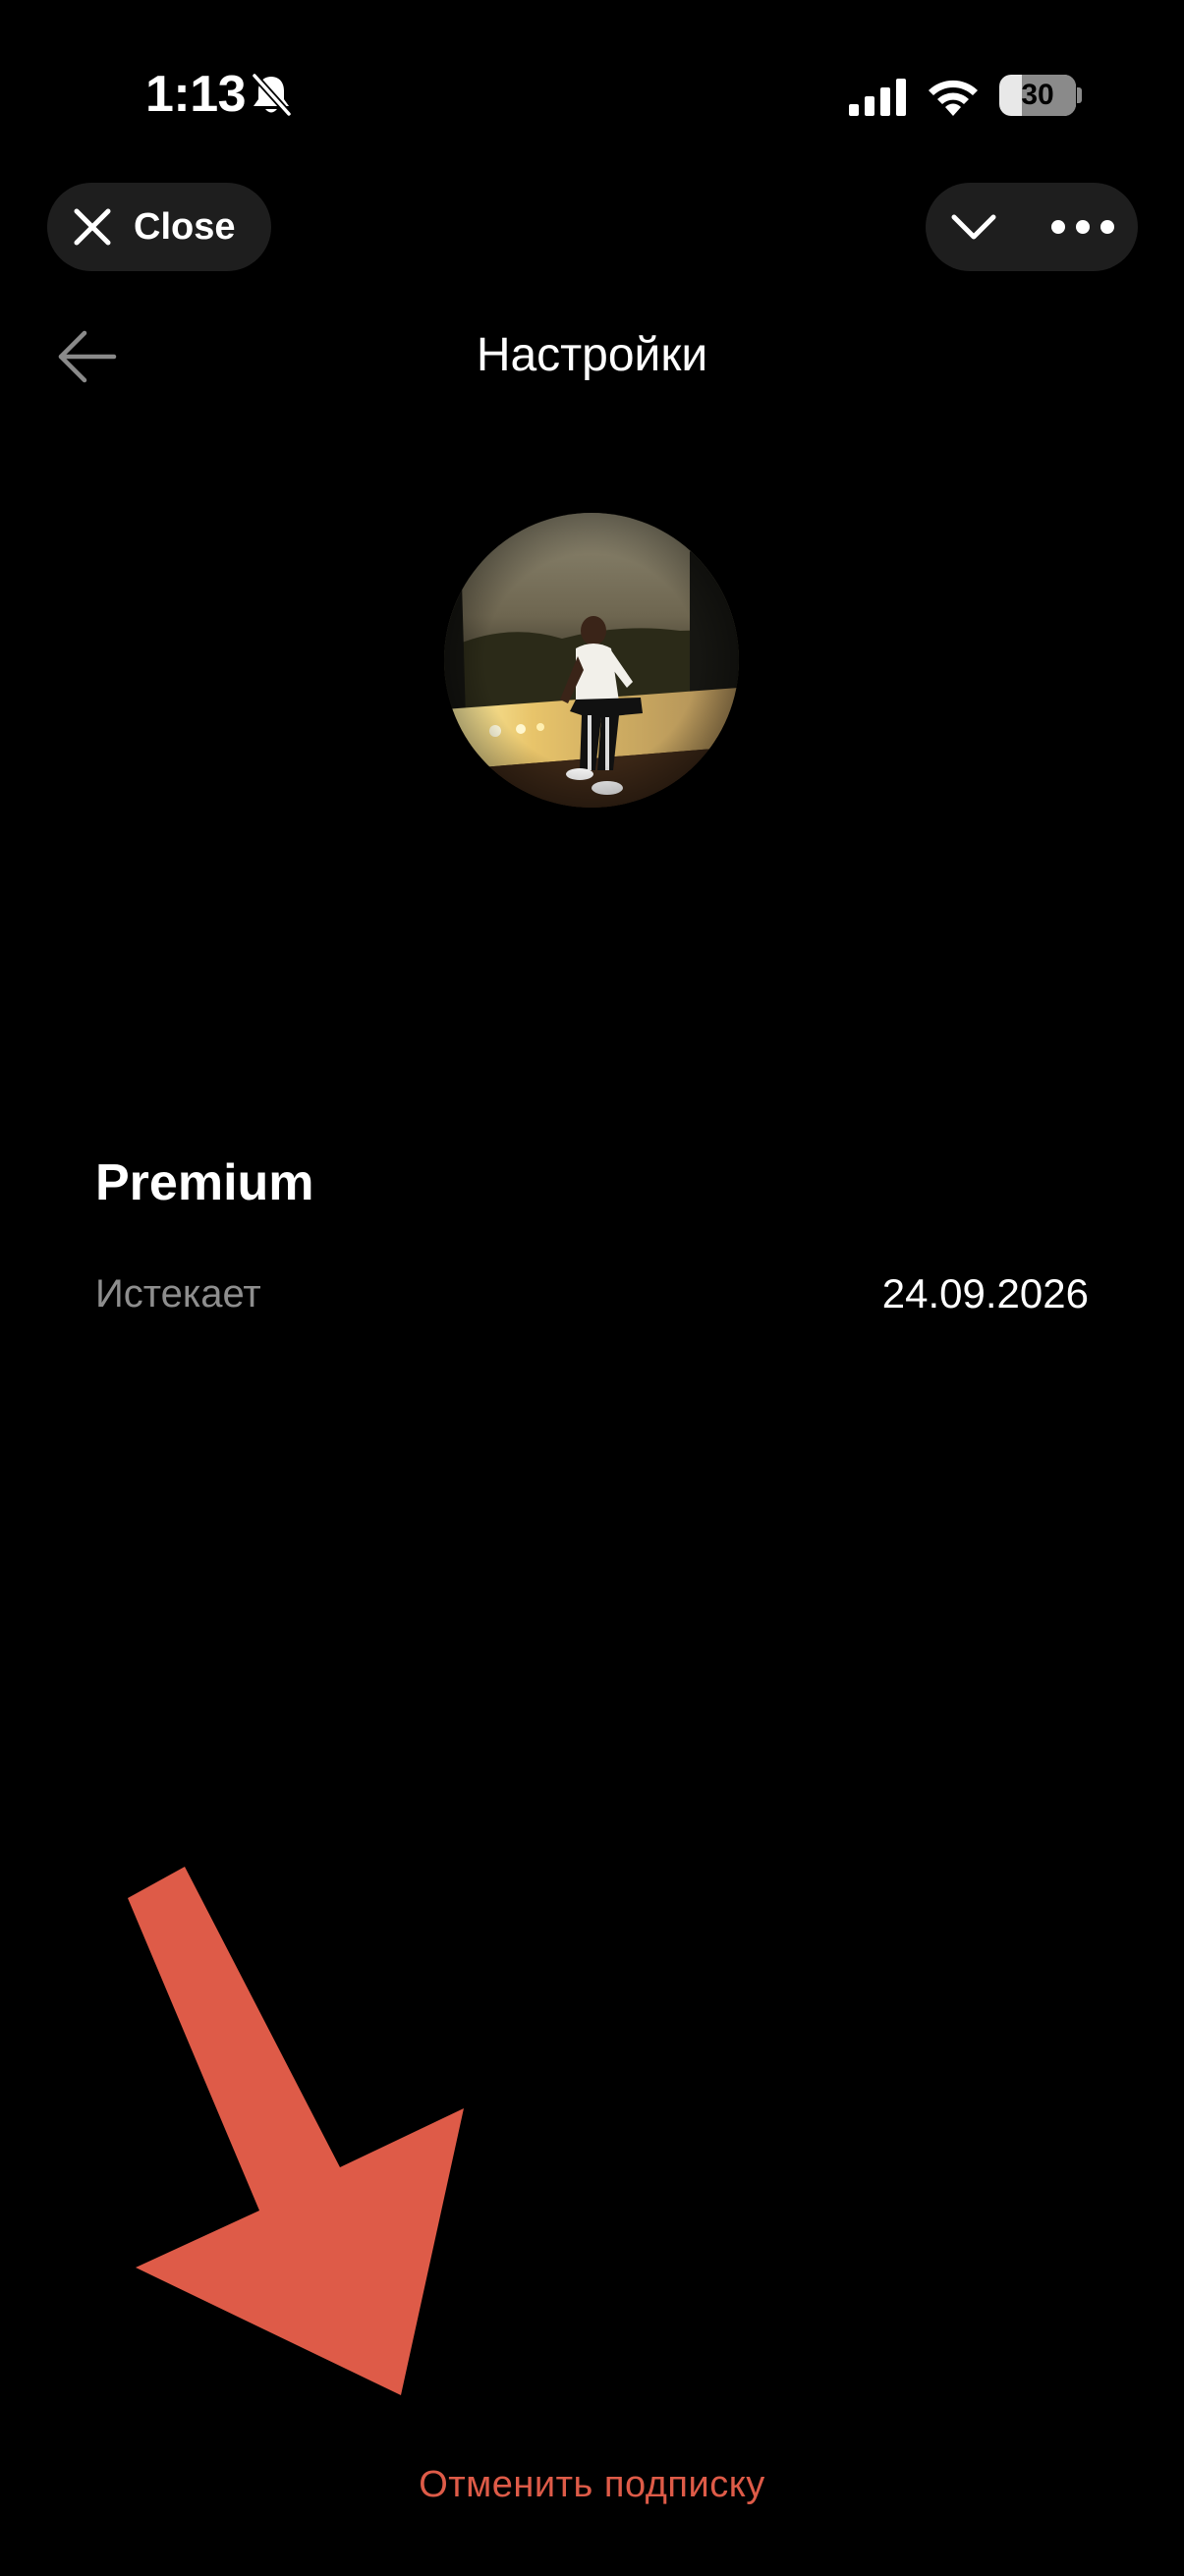 The height and width of the screenshot is (2576, 1184). I want to click on battery-icon: 30, so click(1040, 95).